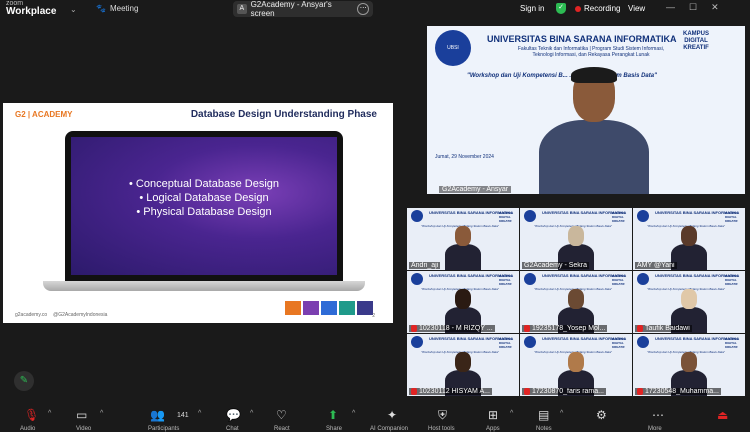  What do you see at coordinates (442, 415) in the screenshot?
I see `host-tools-icon: ⛨` at bounding box center [442, 415].